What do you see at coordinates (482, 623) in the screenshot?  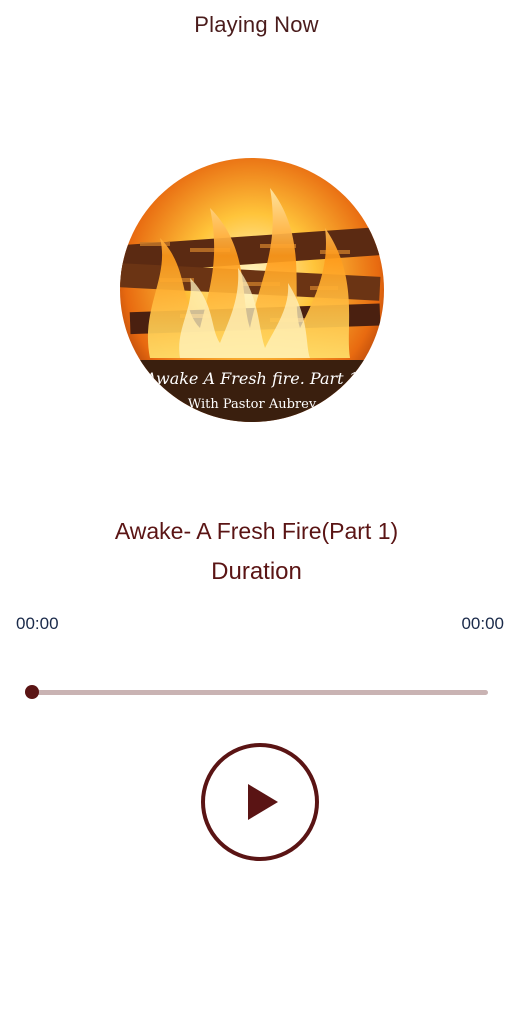 I see `total-time: 00:00` at bounding box center [482, 623].